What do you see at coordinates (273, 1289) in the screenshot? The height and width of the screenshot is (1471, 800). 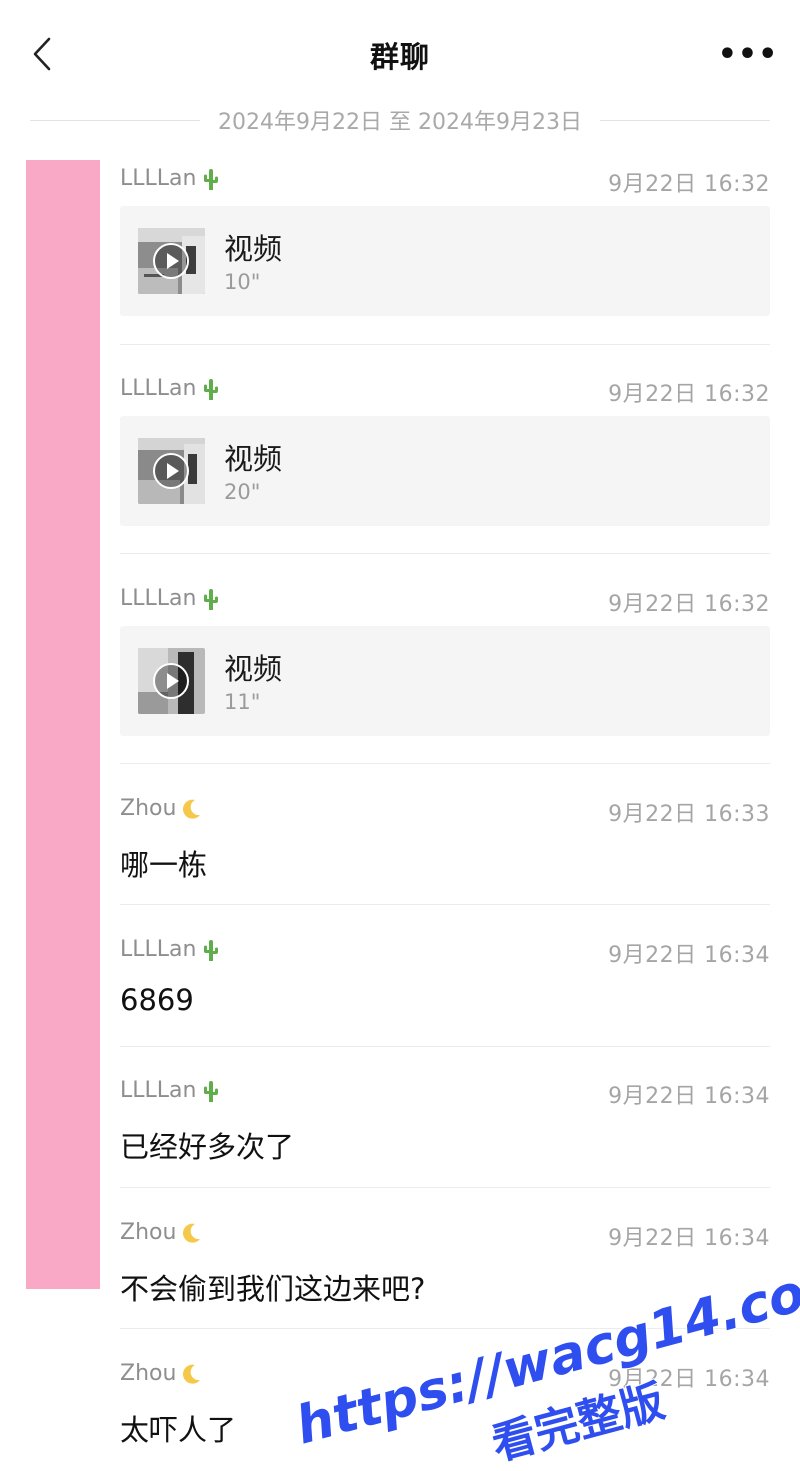 I see `message-text: 不会偷到我们这边来吧?` at bounding box center [273, 1289].